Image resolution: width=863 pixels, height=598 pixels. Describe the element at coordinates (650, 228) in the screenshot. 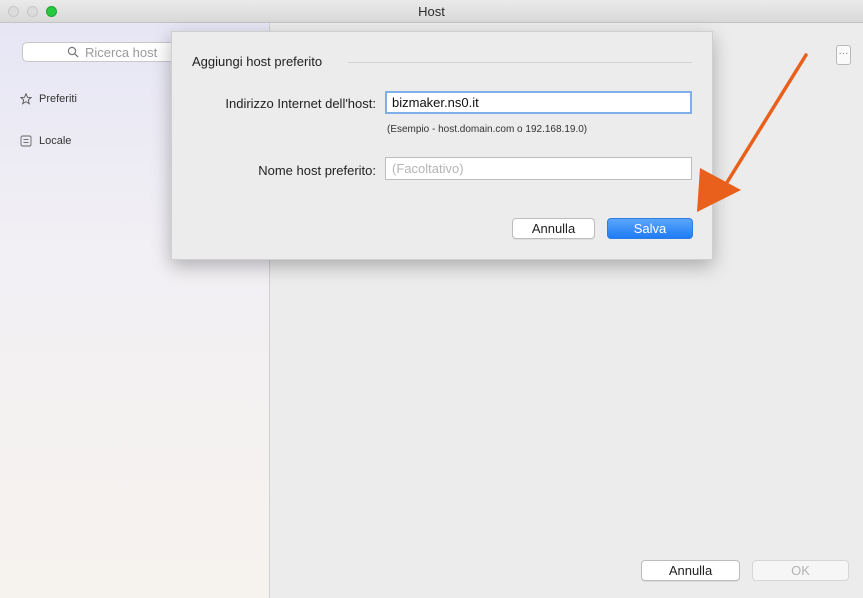

I see `save-button: Salva` at that location.